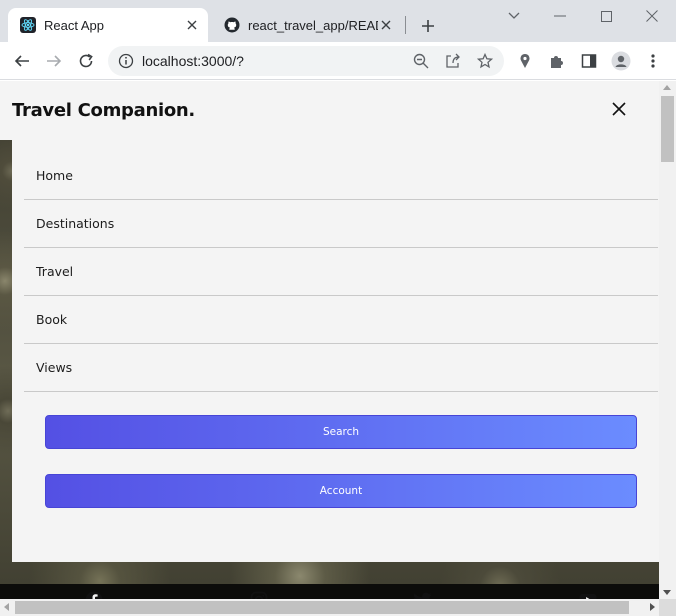 The height and width of the screenshot is (616, 676). What do you see at coordinates (22, 61) in the screenshot?
I see `back-arrow-icon` at bounding box center [22, 61].